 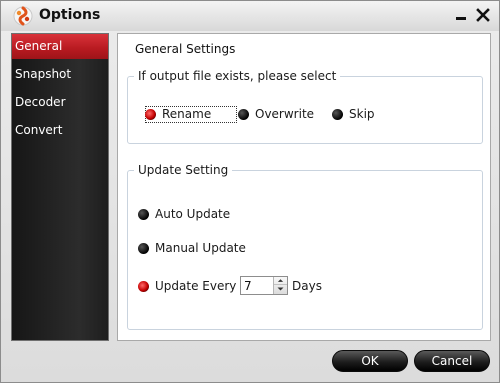 I want to click on skip-label: Skip, so click(x=362, y=114).